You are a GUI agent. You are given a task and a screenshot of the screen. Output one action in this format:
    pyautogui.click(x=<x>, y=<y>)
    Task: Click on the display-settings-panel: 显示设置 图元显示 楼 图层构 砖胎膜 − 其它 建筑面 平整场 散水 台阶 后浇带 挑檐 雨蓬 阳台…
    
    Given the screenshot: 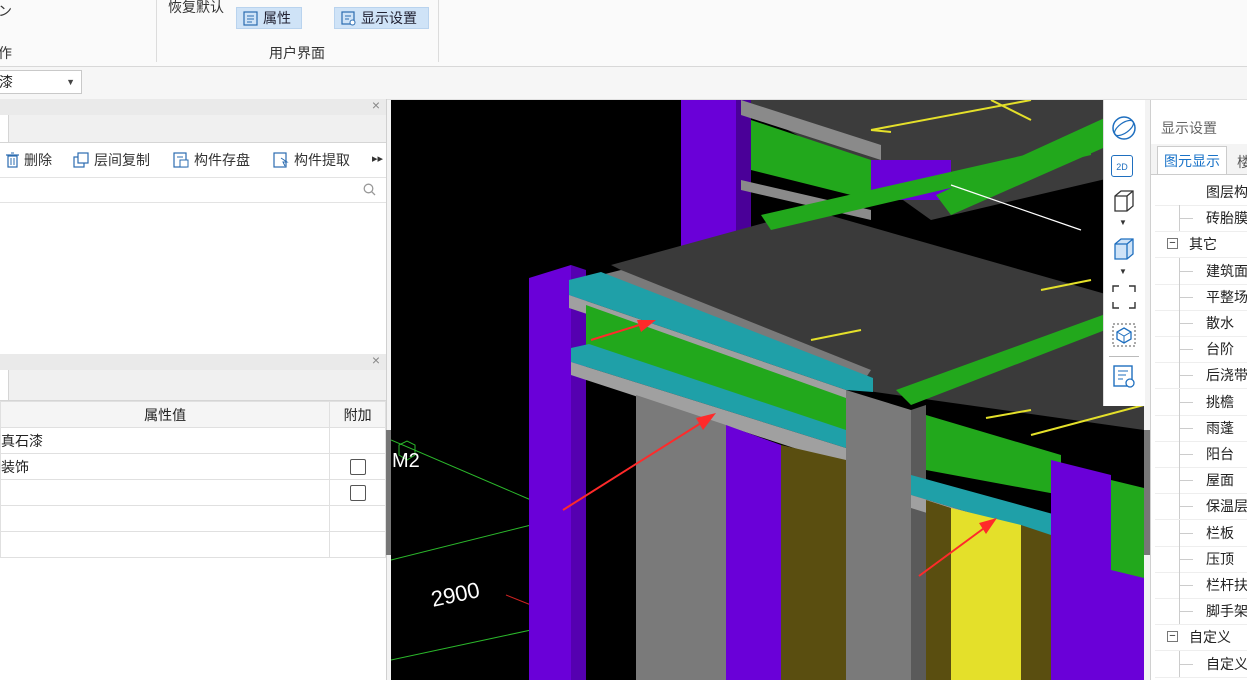 What is the action you would take?
    pyautogui.click(x=1198, y=390)
    